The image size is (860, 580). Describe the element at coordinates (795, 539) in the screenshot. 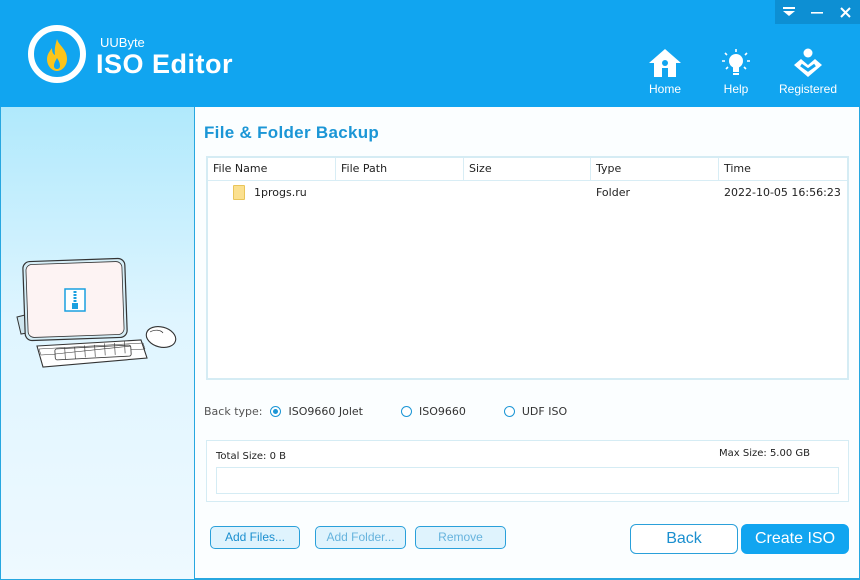

I see `create-iso-button: Create ISO` at that location.